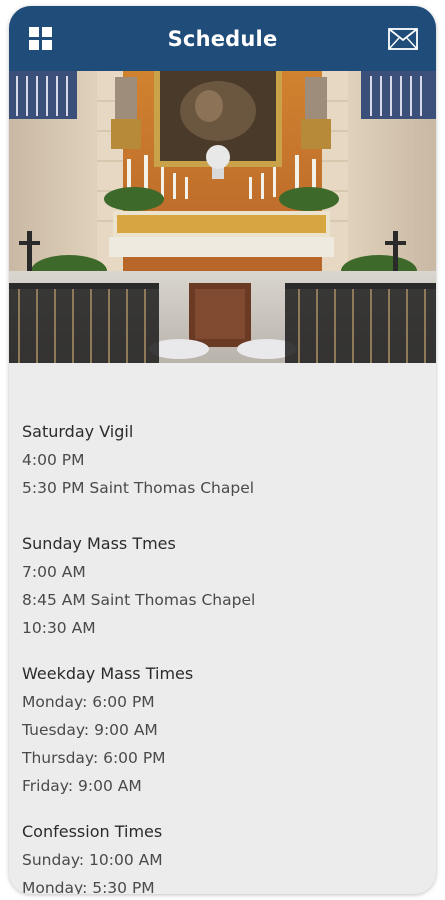  What do you see at coordinates (108, 673) in the screenshot?
I see `section-title: Weekday Mass Times` at bounding box center [108, 673].